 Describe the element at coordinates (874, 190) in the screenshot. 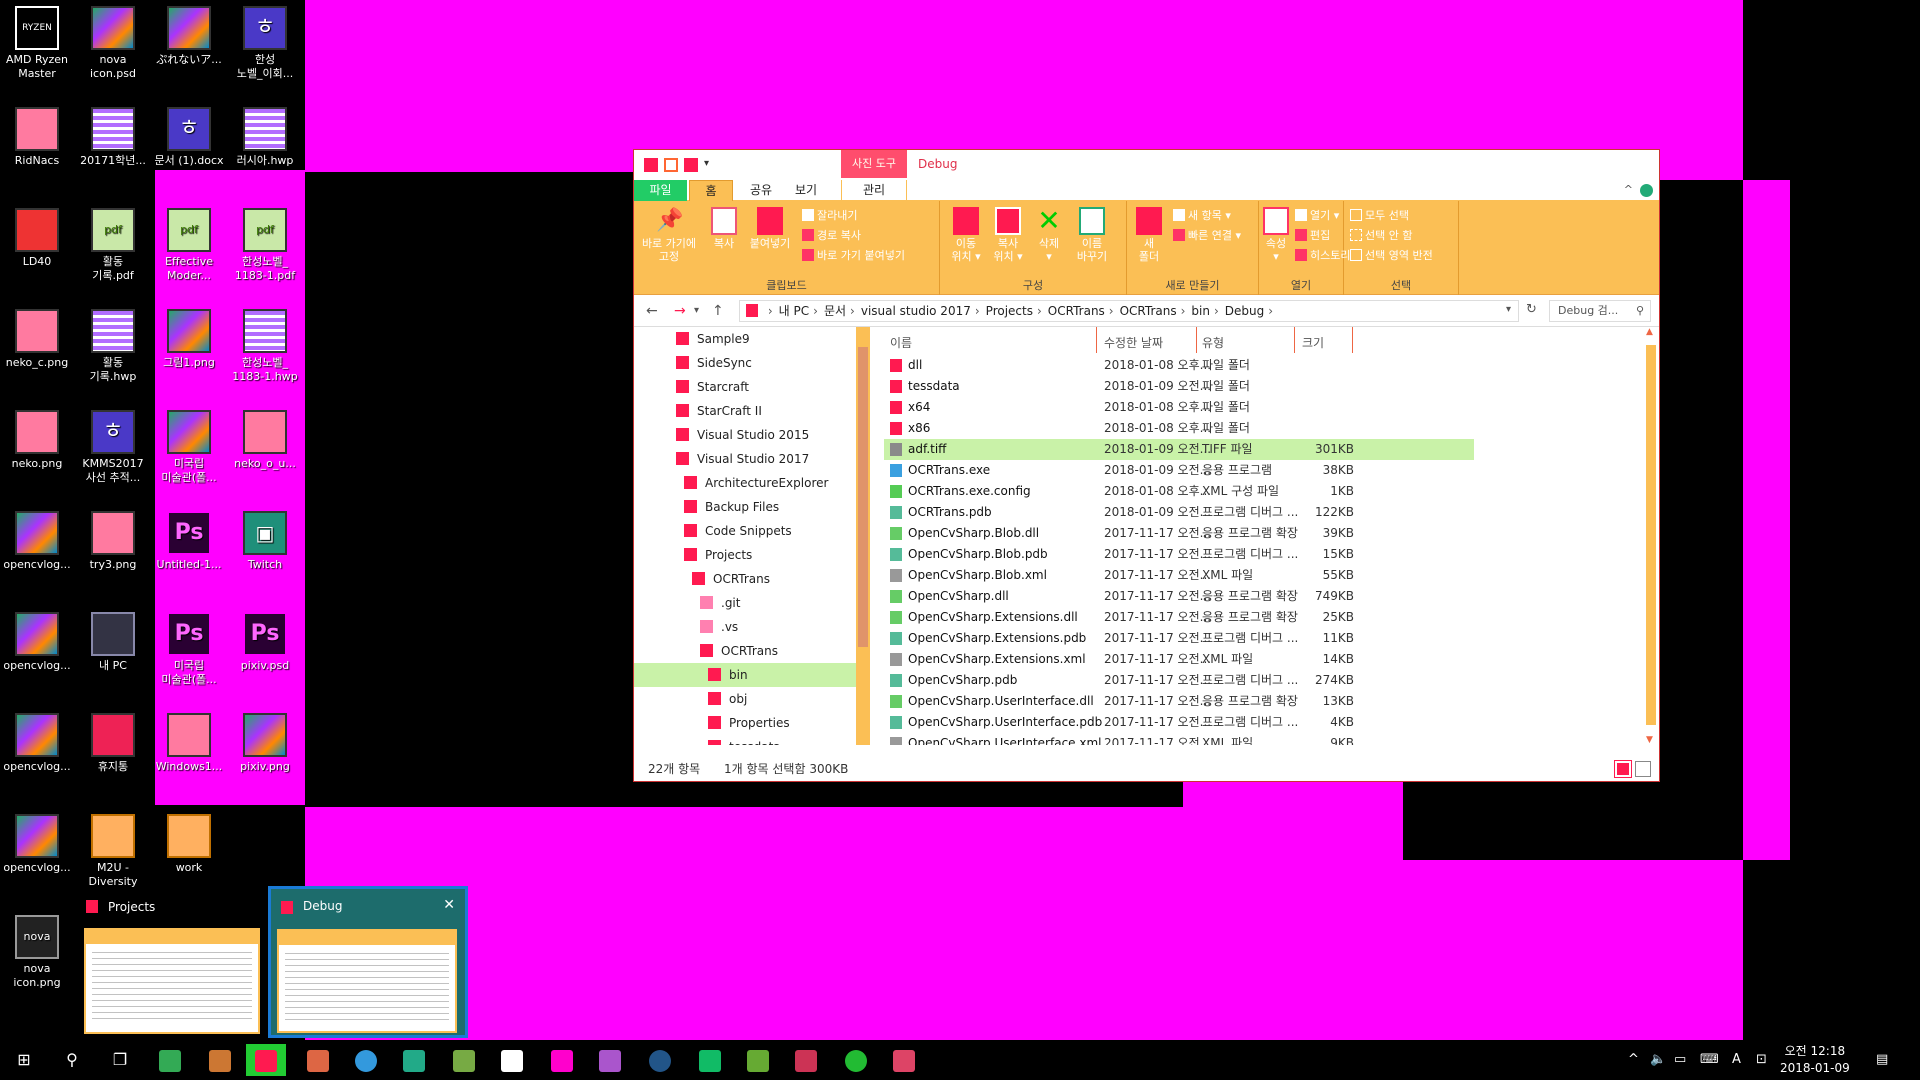

I see `tab-manage: 관리` at that location.